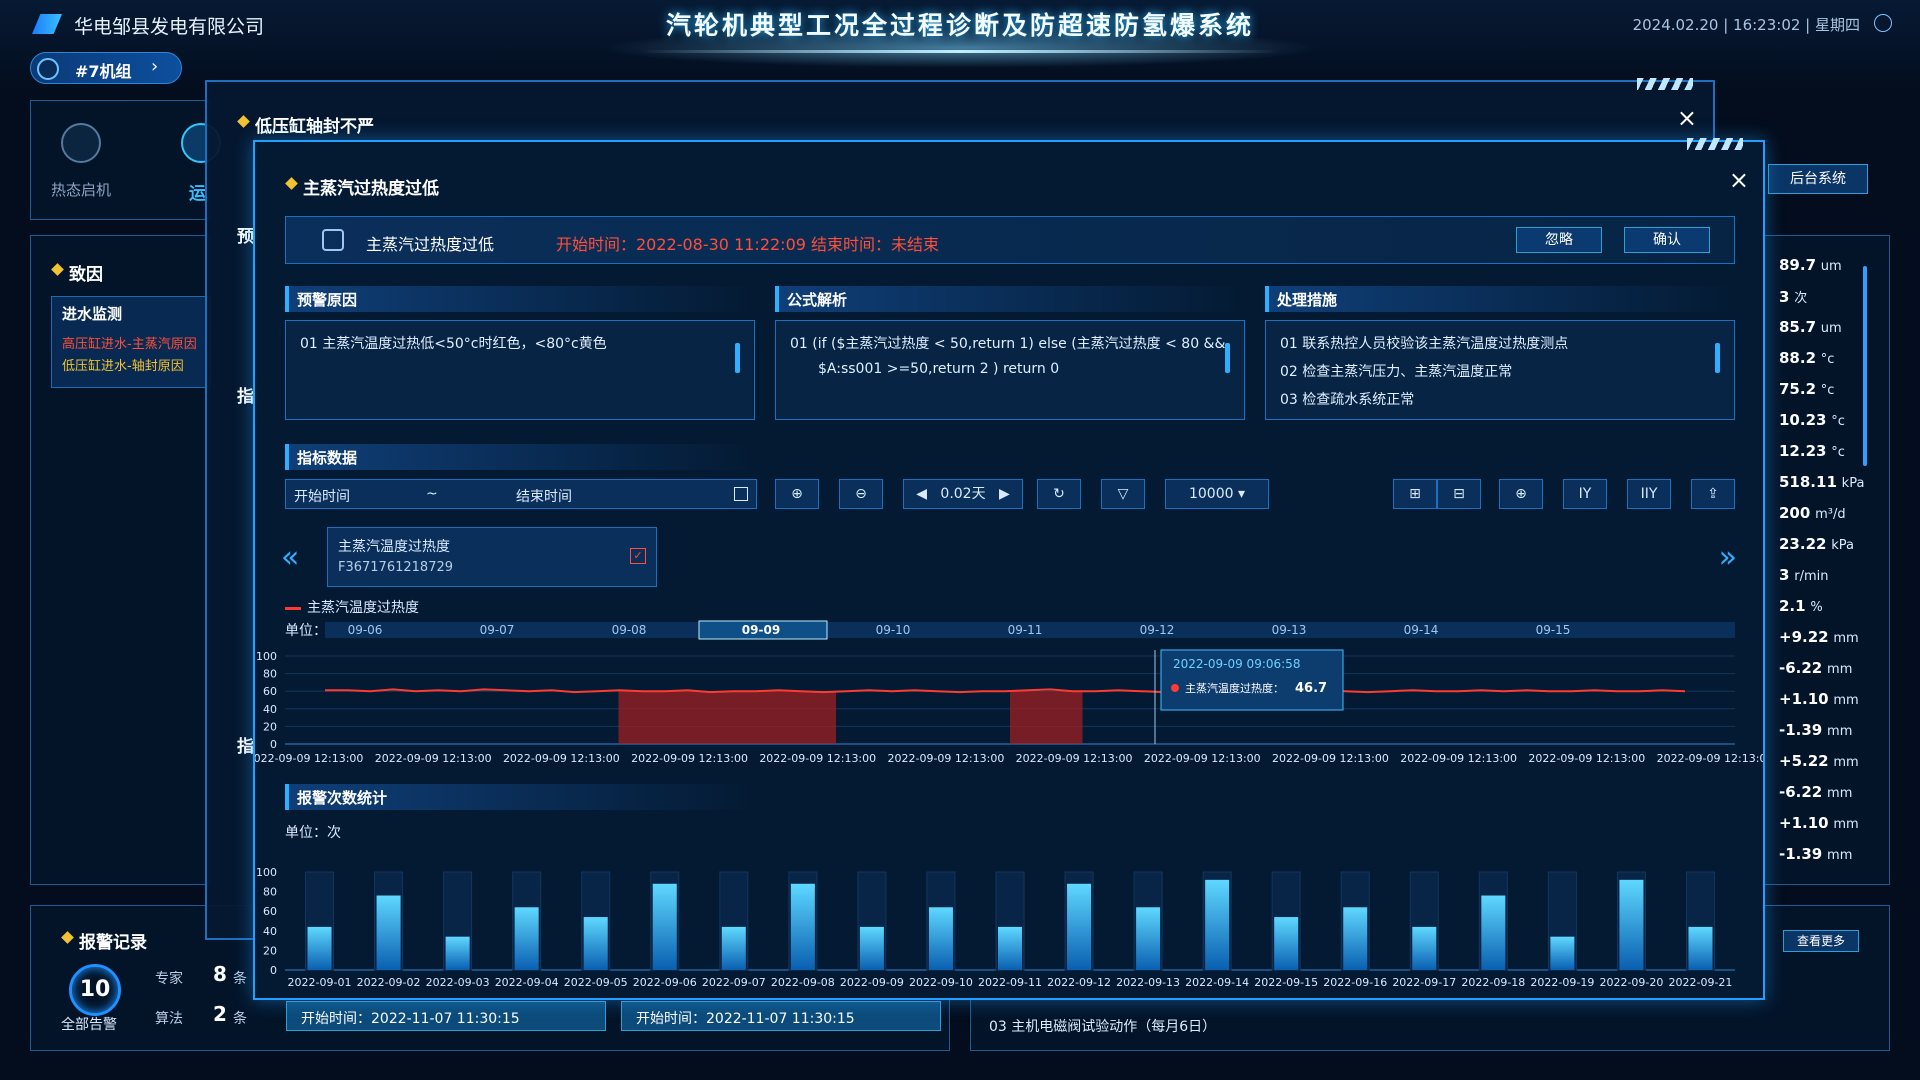 This screenshot has height=1080, width=1920. I want to click on server-icon, so click(333, 240).